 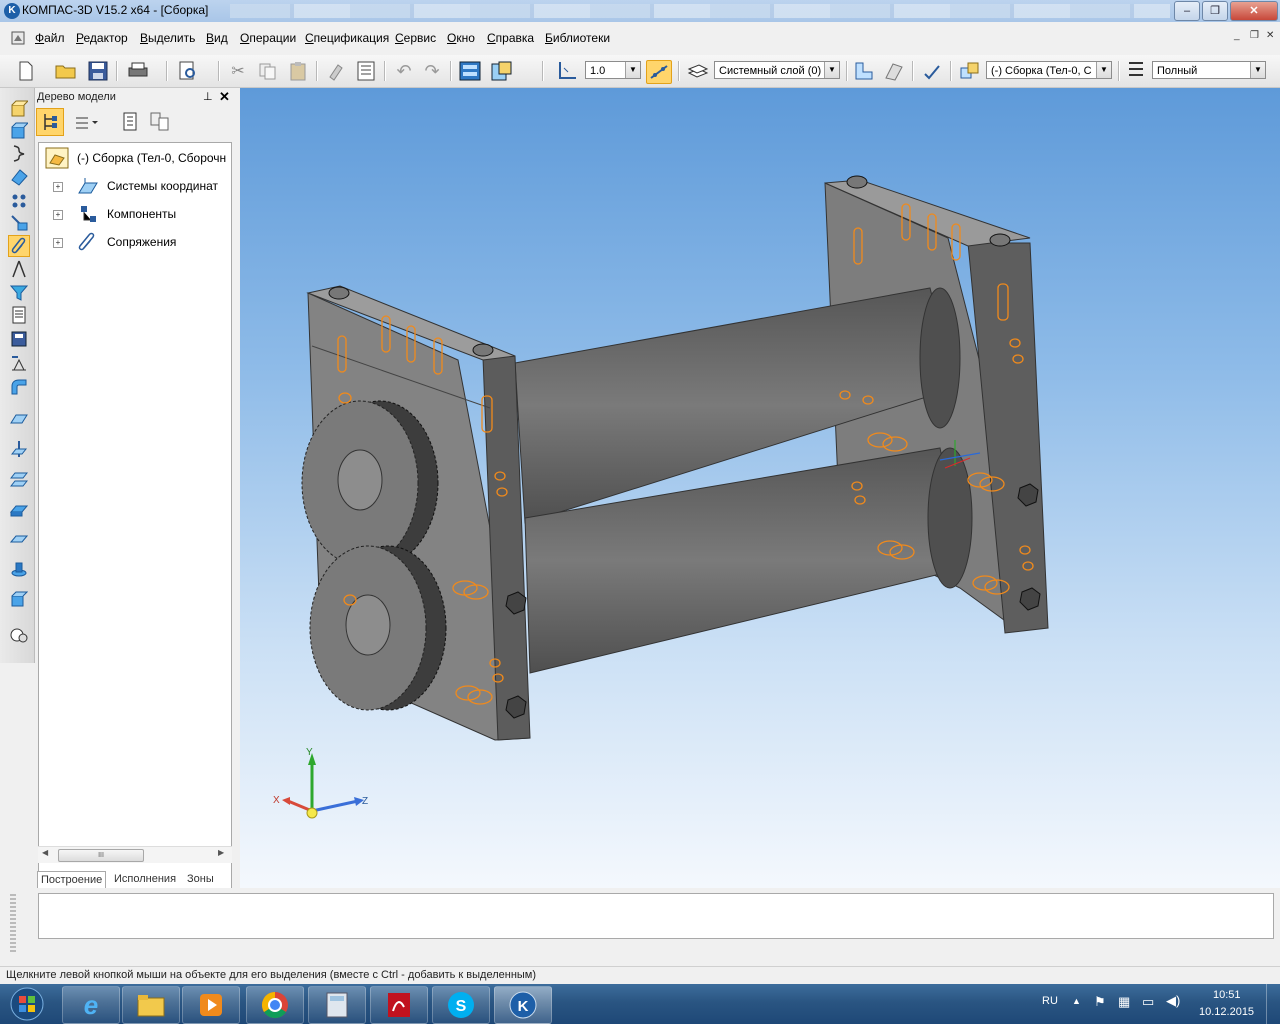 What do you see at coordinates (510, 38) in the screenshot?
I see `menu-help: Справка` at bounding box center [510, 38].